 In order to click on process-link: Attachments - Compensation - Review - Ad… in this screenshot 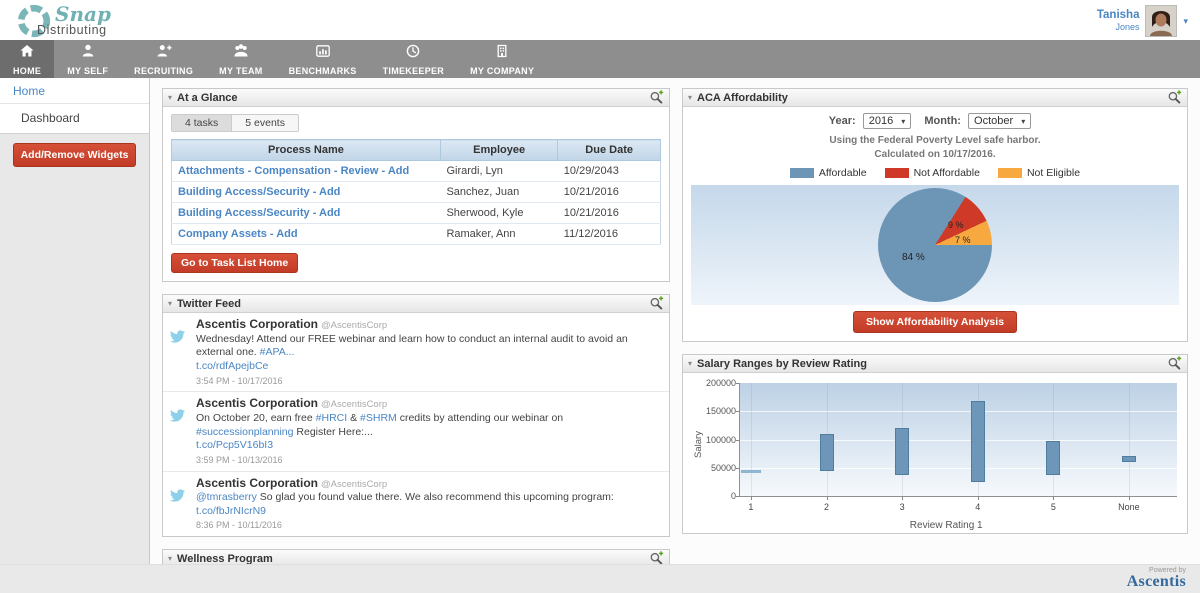, I will do `click(293, 171)`.